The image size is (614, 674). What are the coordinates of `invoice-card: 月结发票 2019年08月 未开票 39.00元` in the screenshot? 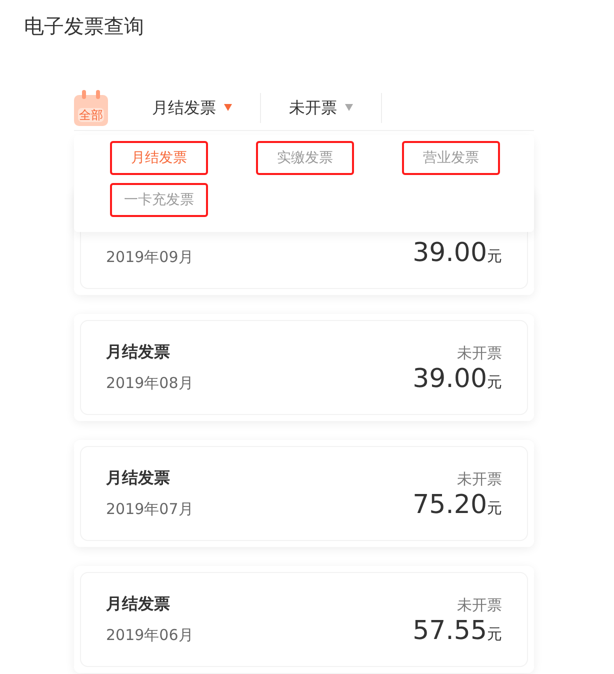 It's located at (304, 367).